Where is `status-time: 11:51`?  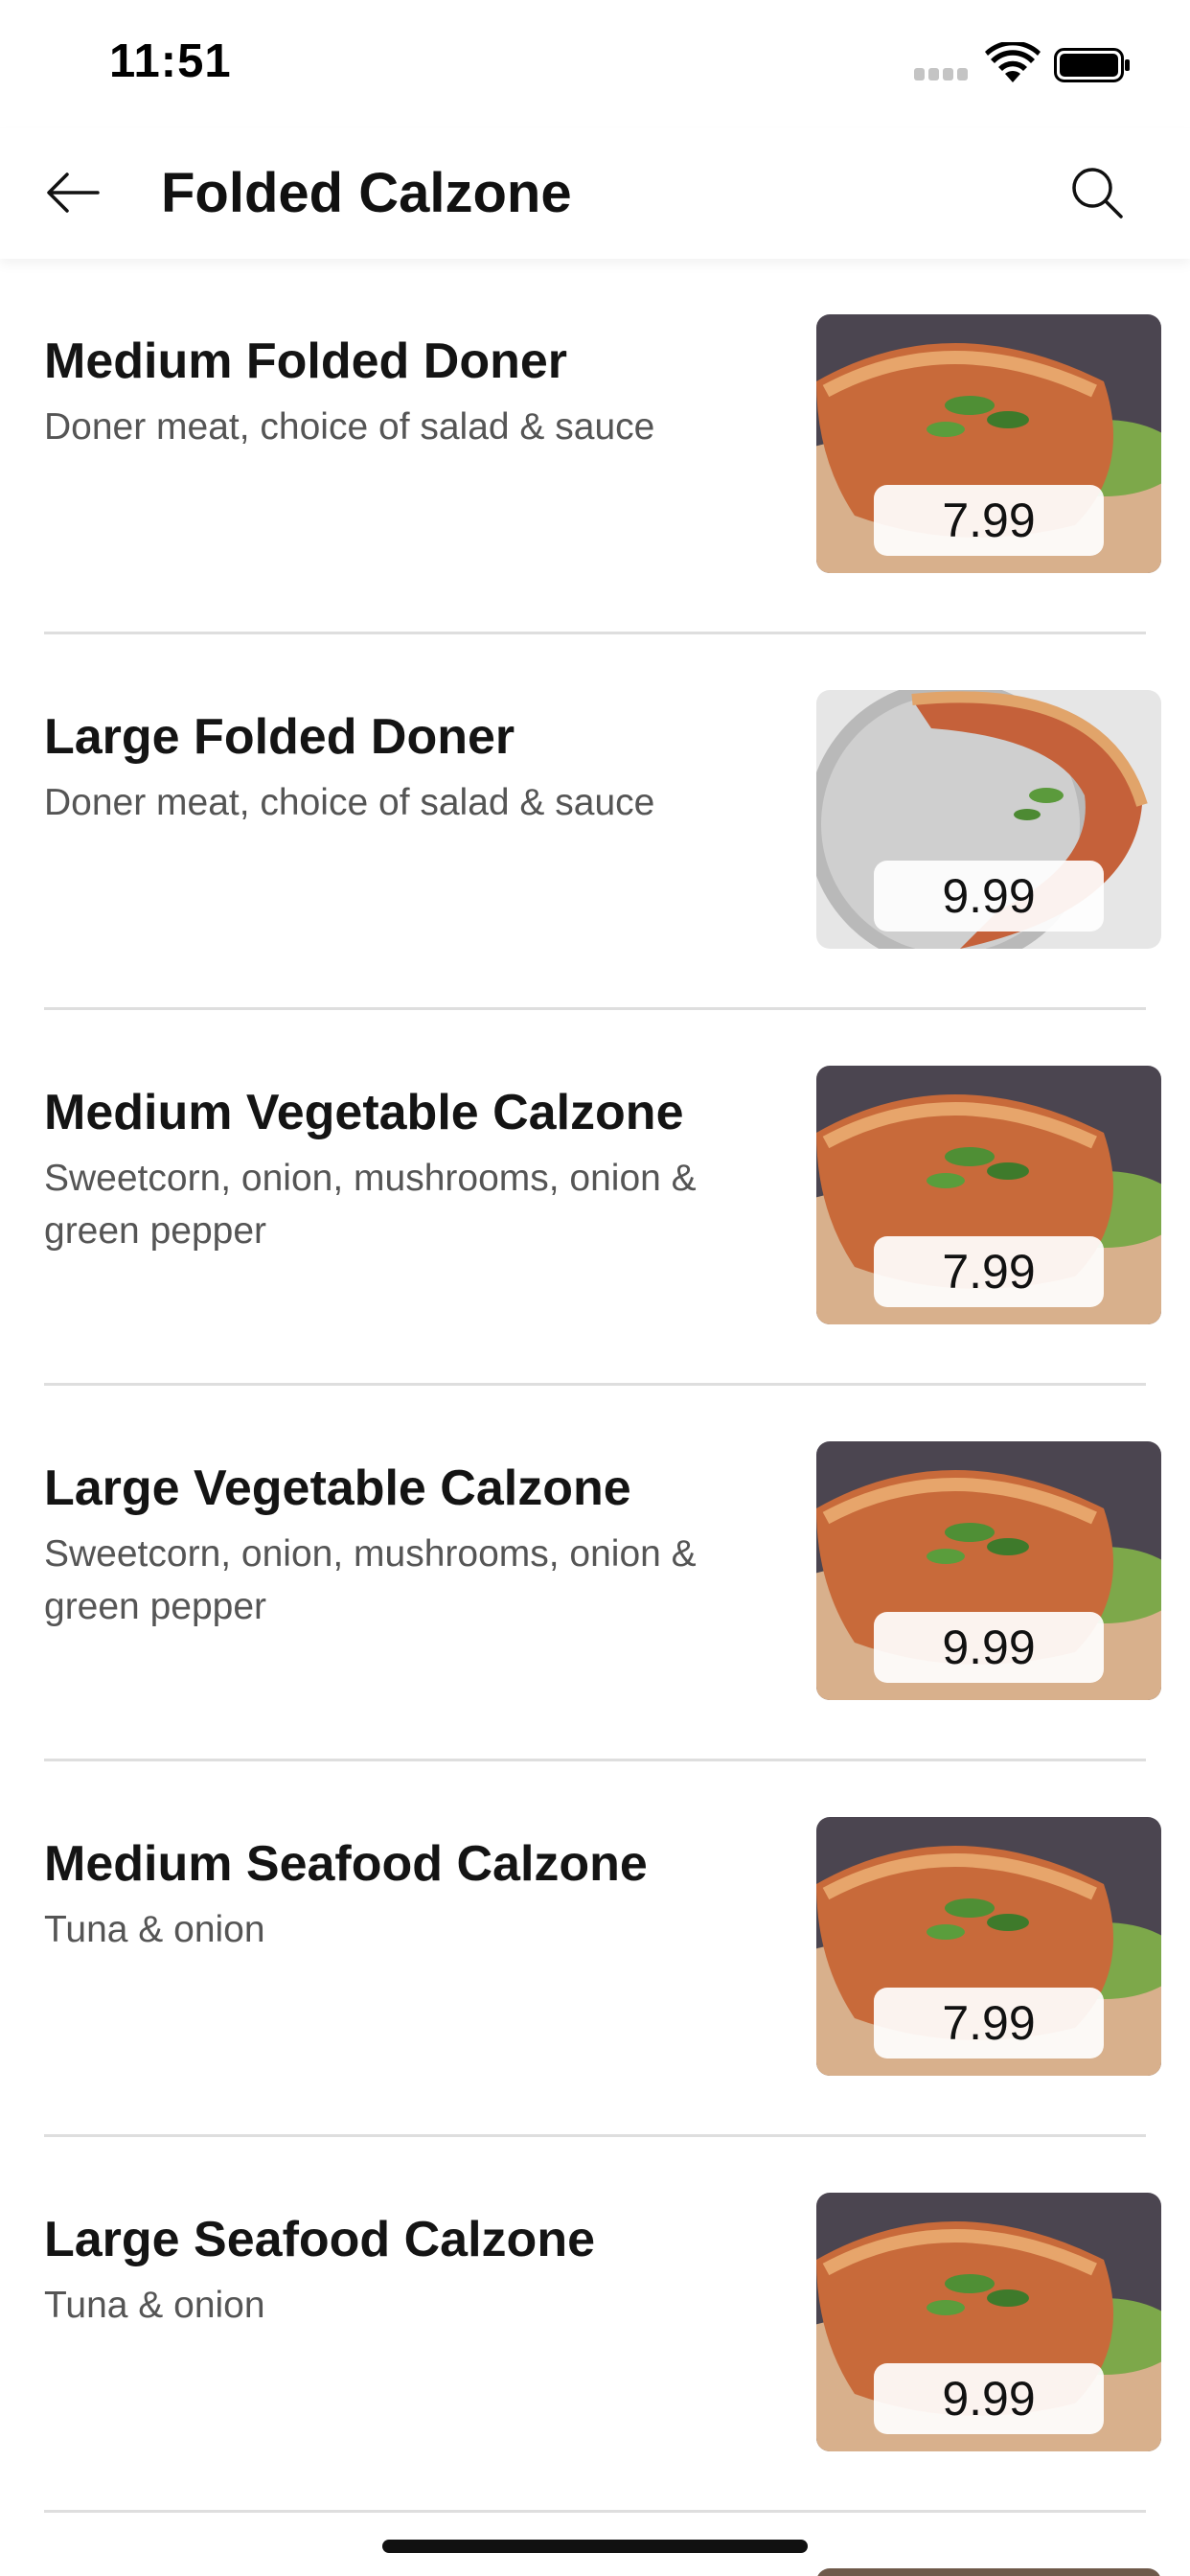
status-time: 11:51 is located at coordinates (171, 61).